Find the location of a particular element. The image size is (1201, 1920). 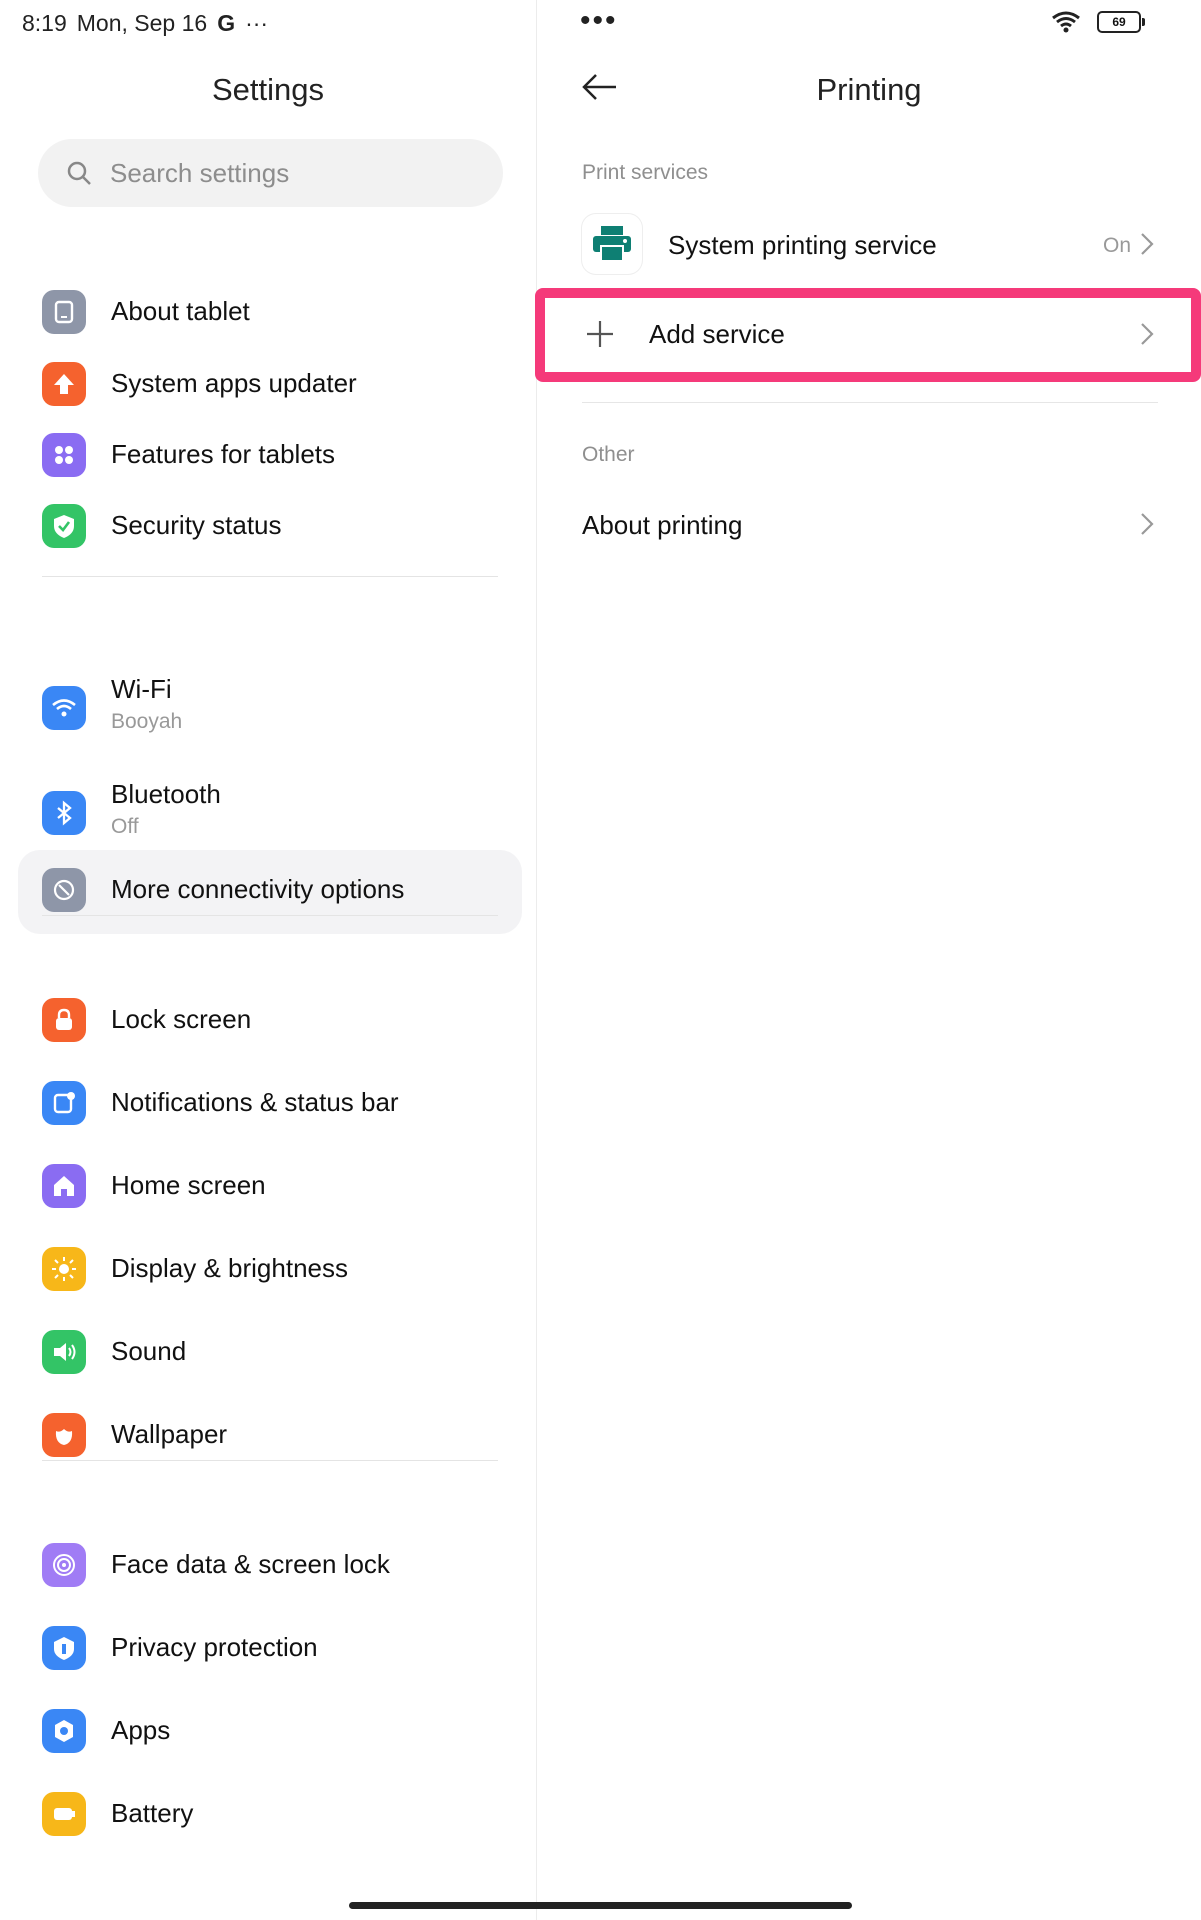

settings-item-label: Features for tablets is located at coordinates (223, 454).